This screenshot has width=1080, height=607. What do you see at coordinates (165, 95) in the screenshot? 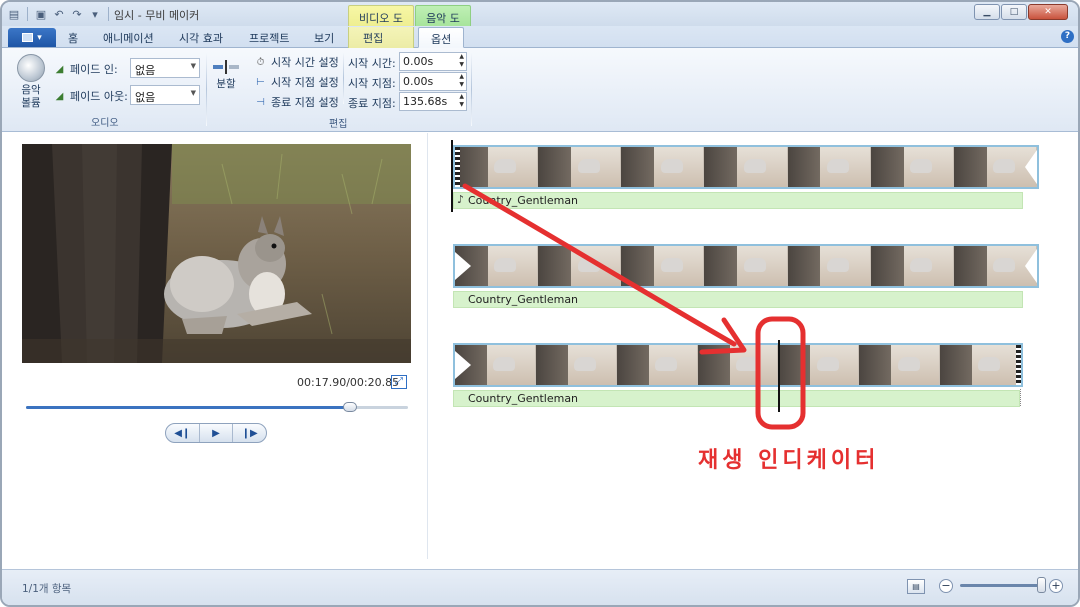
I see `fade-out-select: 없음 ▼` at bounding box center [165, 95].